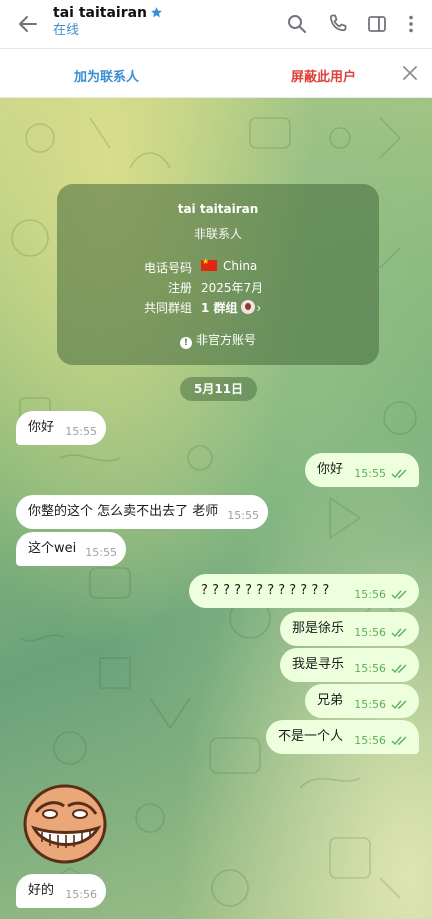  I want to click on message-bubble-incoming: 好的 15:56, so click(61, 891).